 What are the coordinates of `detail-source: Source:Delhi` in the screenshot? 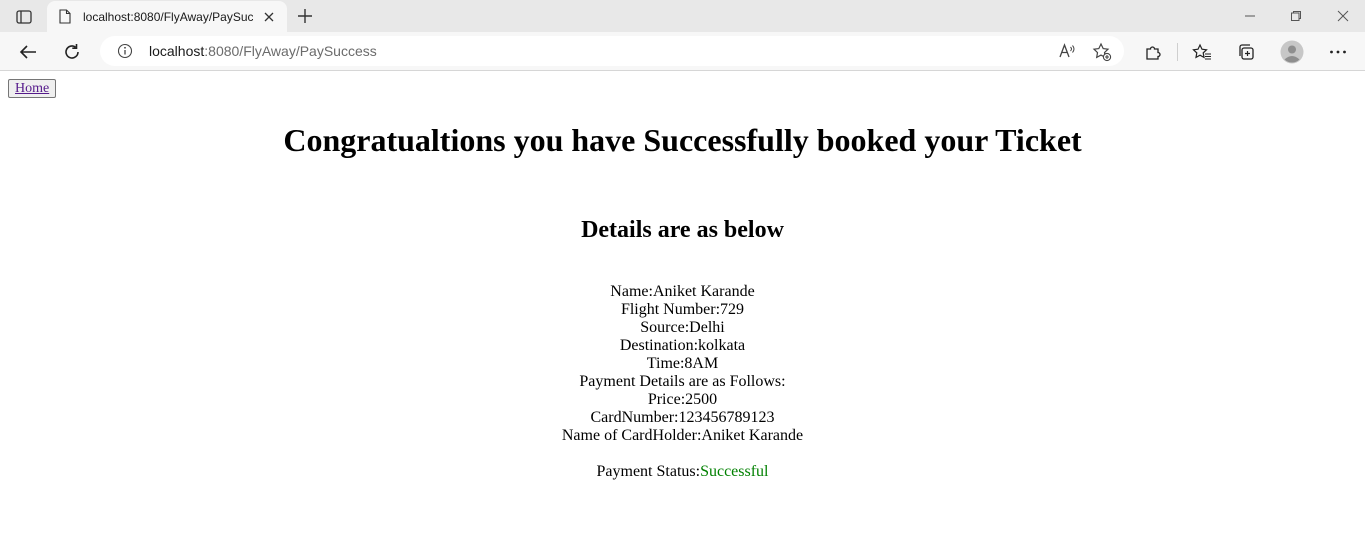 It's located at (682, 327).